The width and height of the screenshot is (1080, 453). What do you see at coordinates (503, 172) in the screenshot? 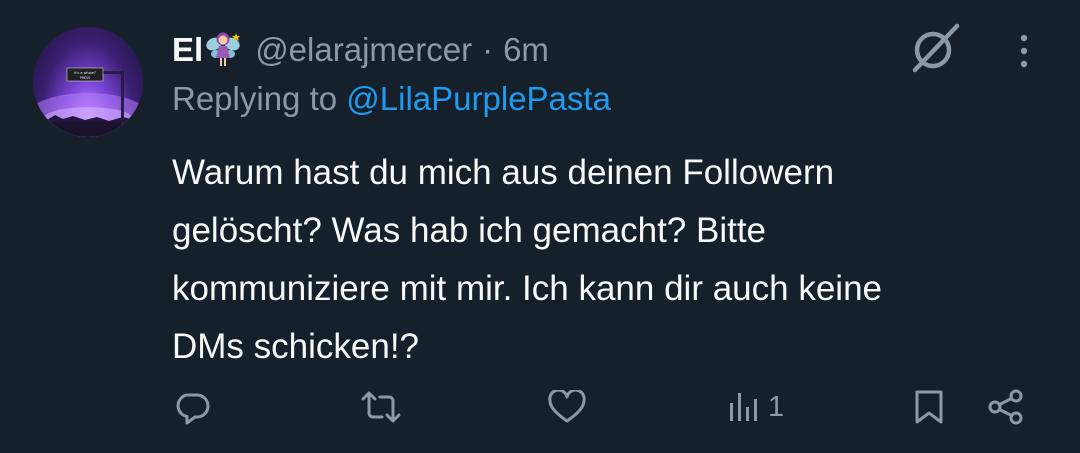
I see `tweet-text-line: Warum hast du mich aus deinen Followern` at bounding box center [503, 172].